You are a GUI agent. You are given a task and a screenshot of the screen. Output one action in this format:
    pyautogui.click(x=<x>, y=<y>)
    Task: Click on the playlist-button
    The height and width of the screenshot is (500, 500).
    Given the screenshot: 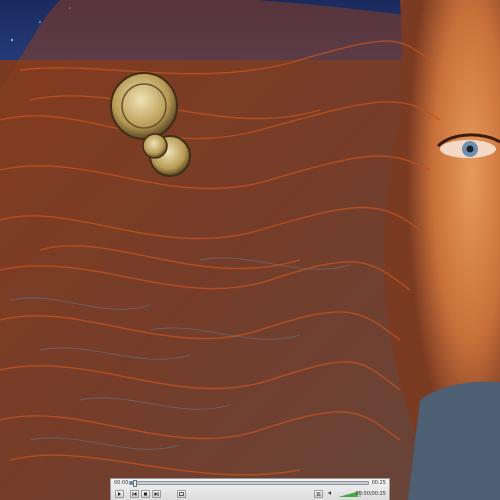 What is the action you would take?
    pyautogui.click(x=318, y=494)
    